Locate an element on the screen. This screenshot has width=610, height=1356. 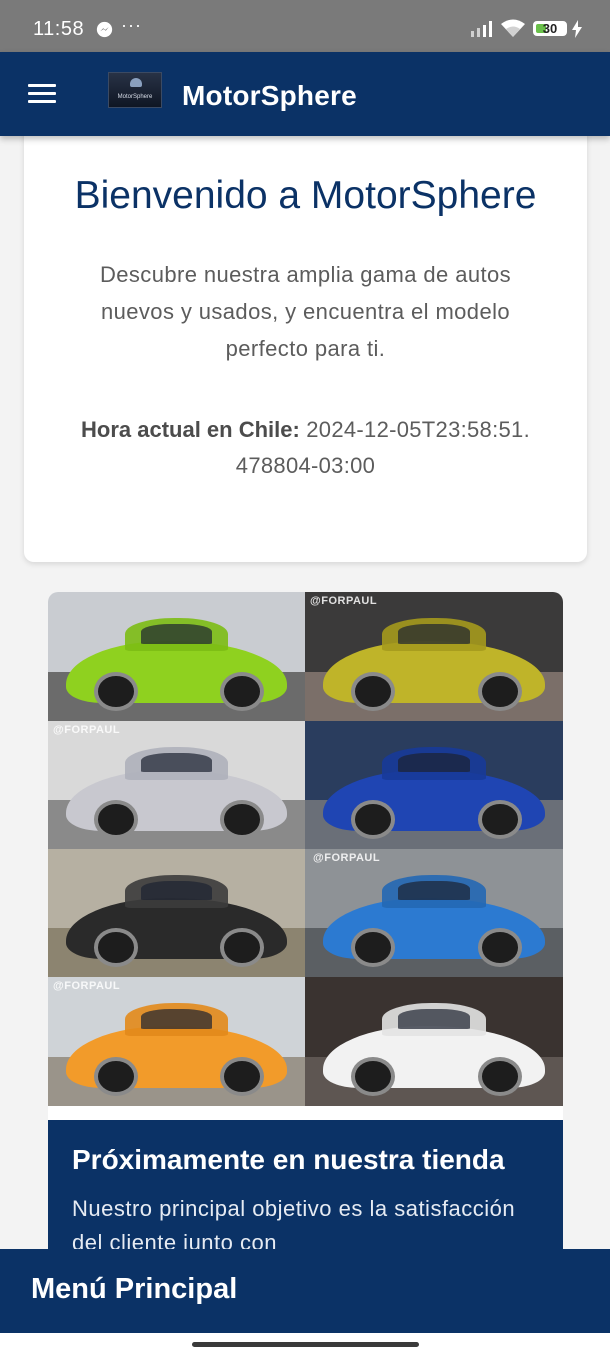
system-navigation-bar is located at coordinates (305, 1344).